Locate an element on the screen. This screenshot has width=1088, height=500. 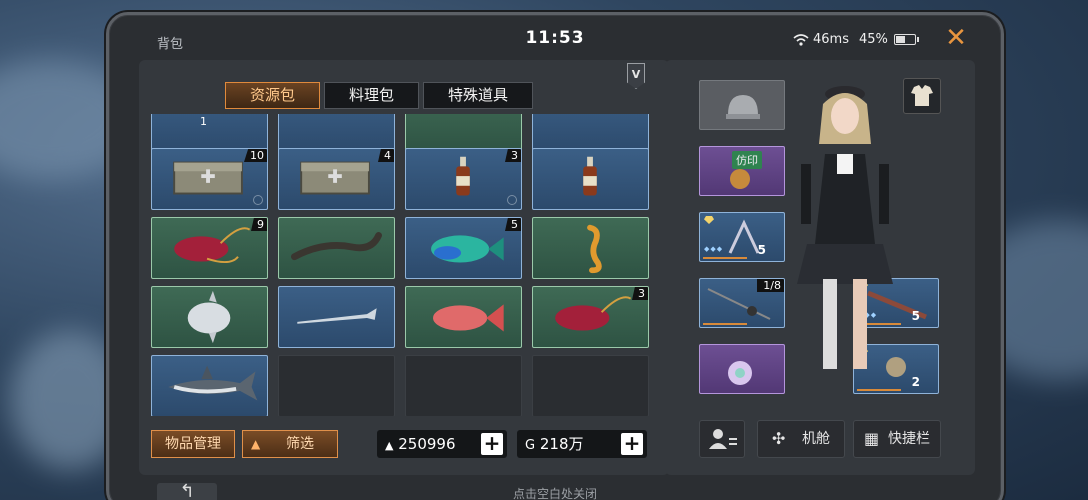
add-gold-button: + is located at coordinates (632, 444).